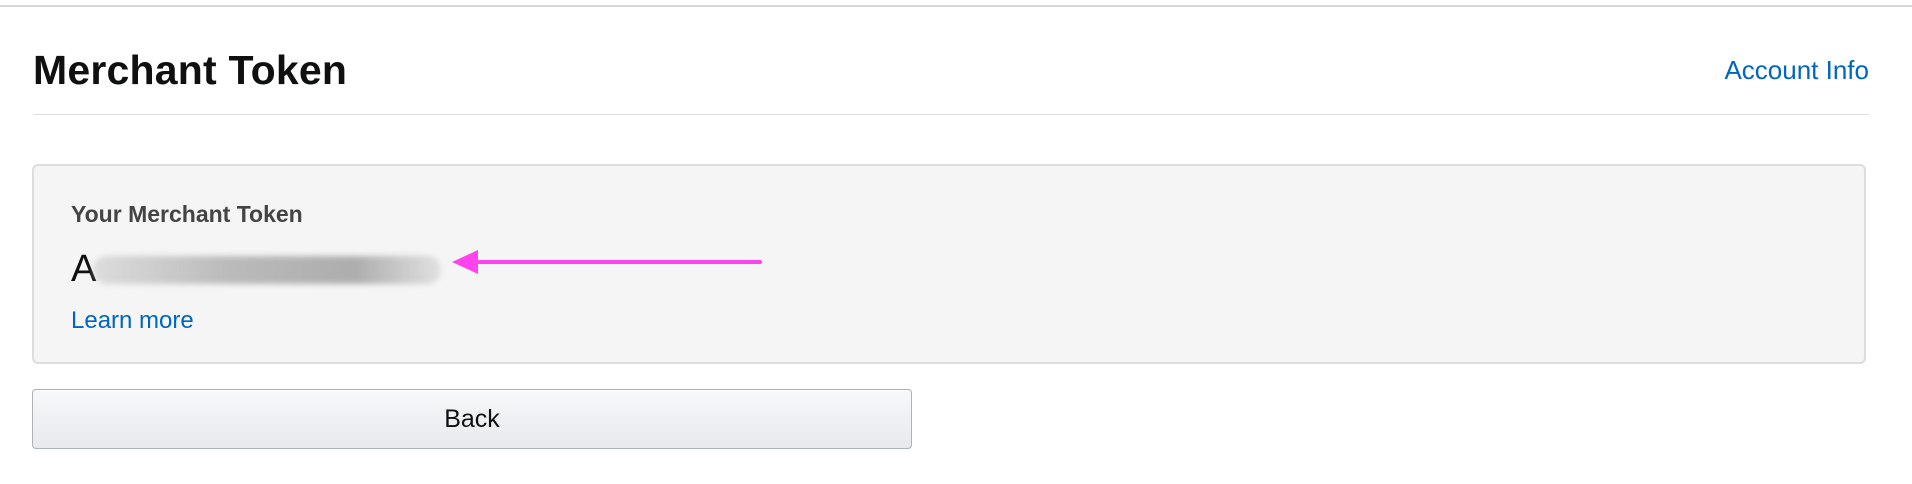 This screenshot has width=1912, height=484. I want to click on page-header: Merchant Token Account Info, so click(951, 78).